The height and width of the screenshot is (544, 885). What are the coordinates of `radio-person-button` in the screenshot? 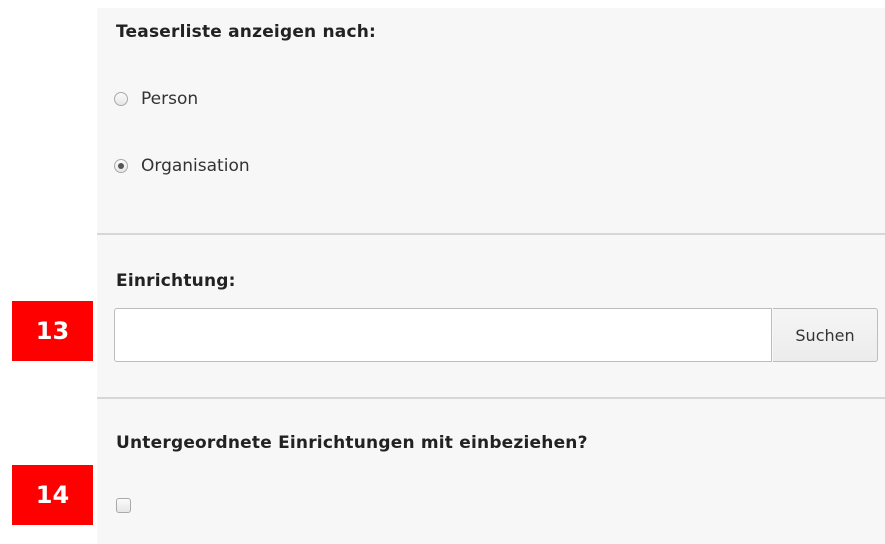 It's located at (121, 99).